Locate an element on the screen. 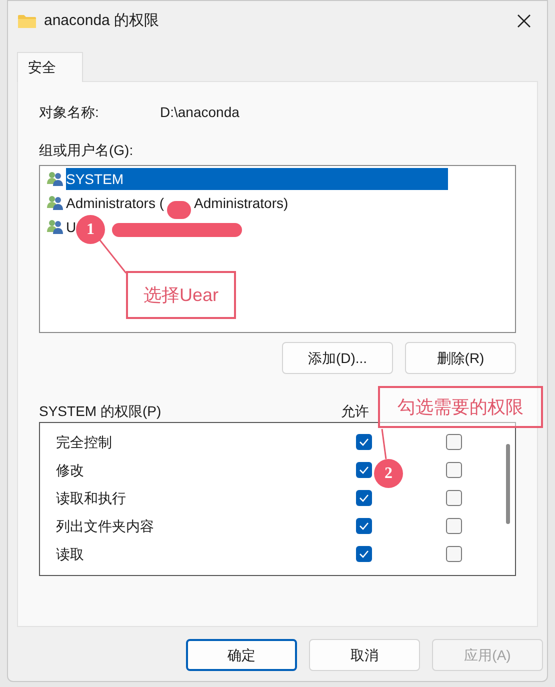 This screenshot has height=687, width=555. permission-name: 修改 is located at coordinates (70, 470).